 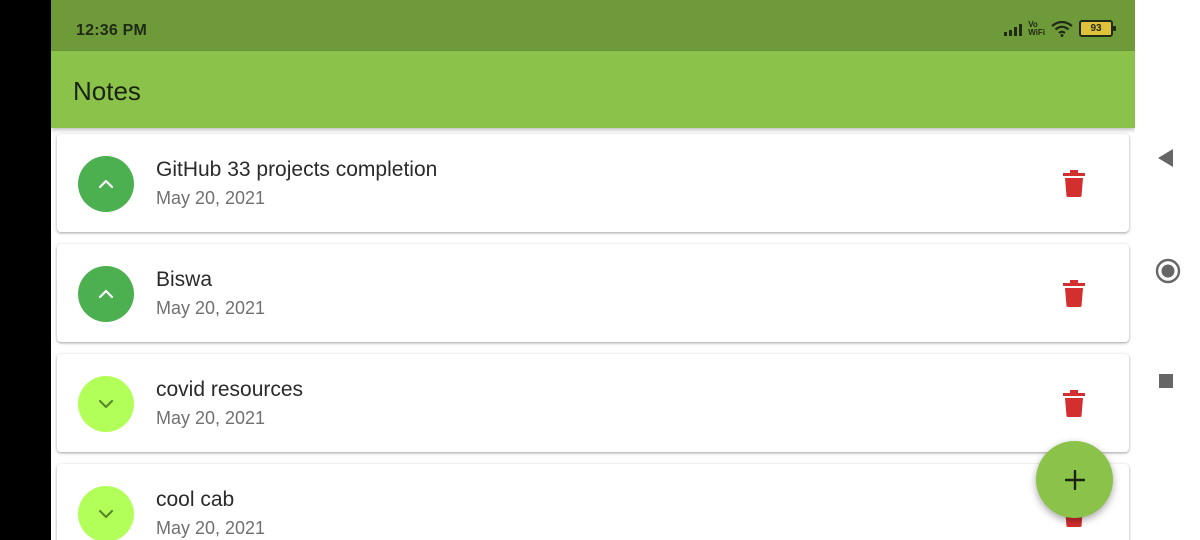 I want to click on vowifi-bottom-label: WiFi, so click(x=1036, y=32).